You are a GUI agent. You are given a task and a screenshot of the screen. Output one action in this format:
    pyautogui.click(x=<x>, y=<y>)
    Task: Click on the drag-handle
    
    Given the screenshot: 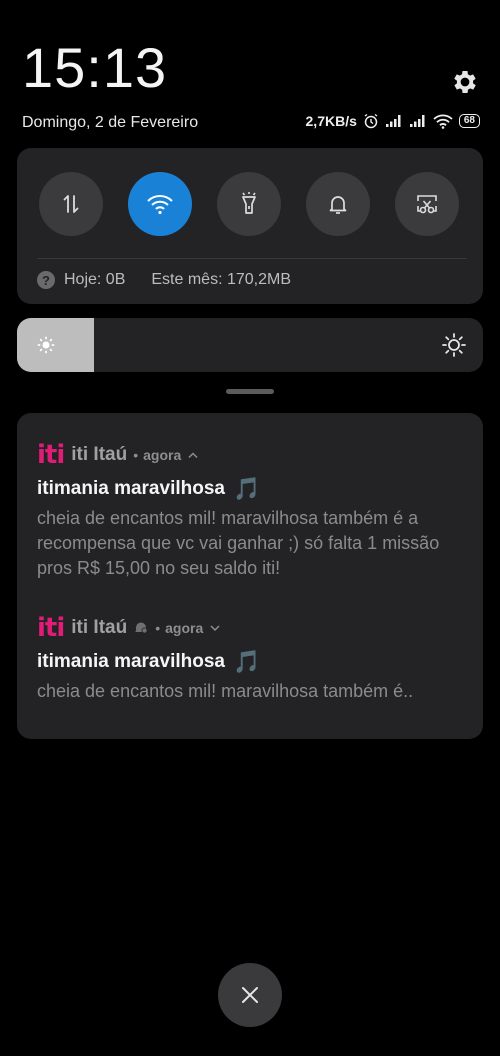 What is the action you would take?
    pyautogui.click(x=250, y=391)
    